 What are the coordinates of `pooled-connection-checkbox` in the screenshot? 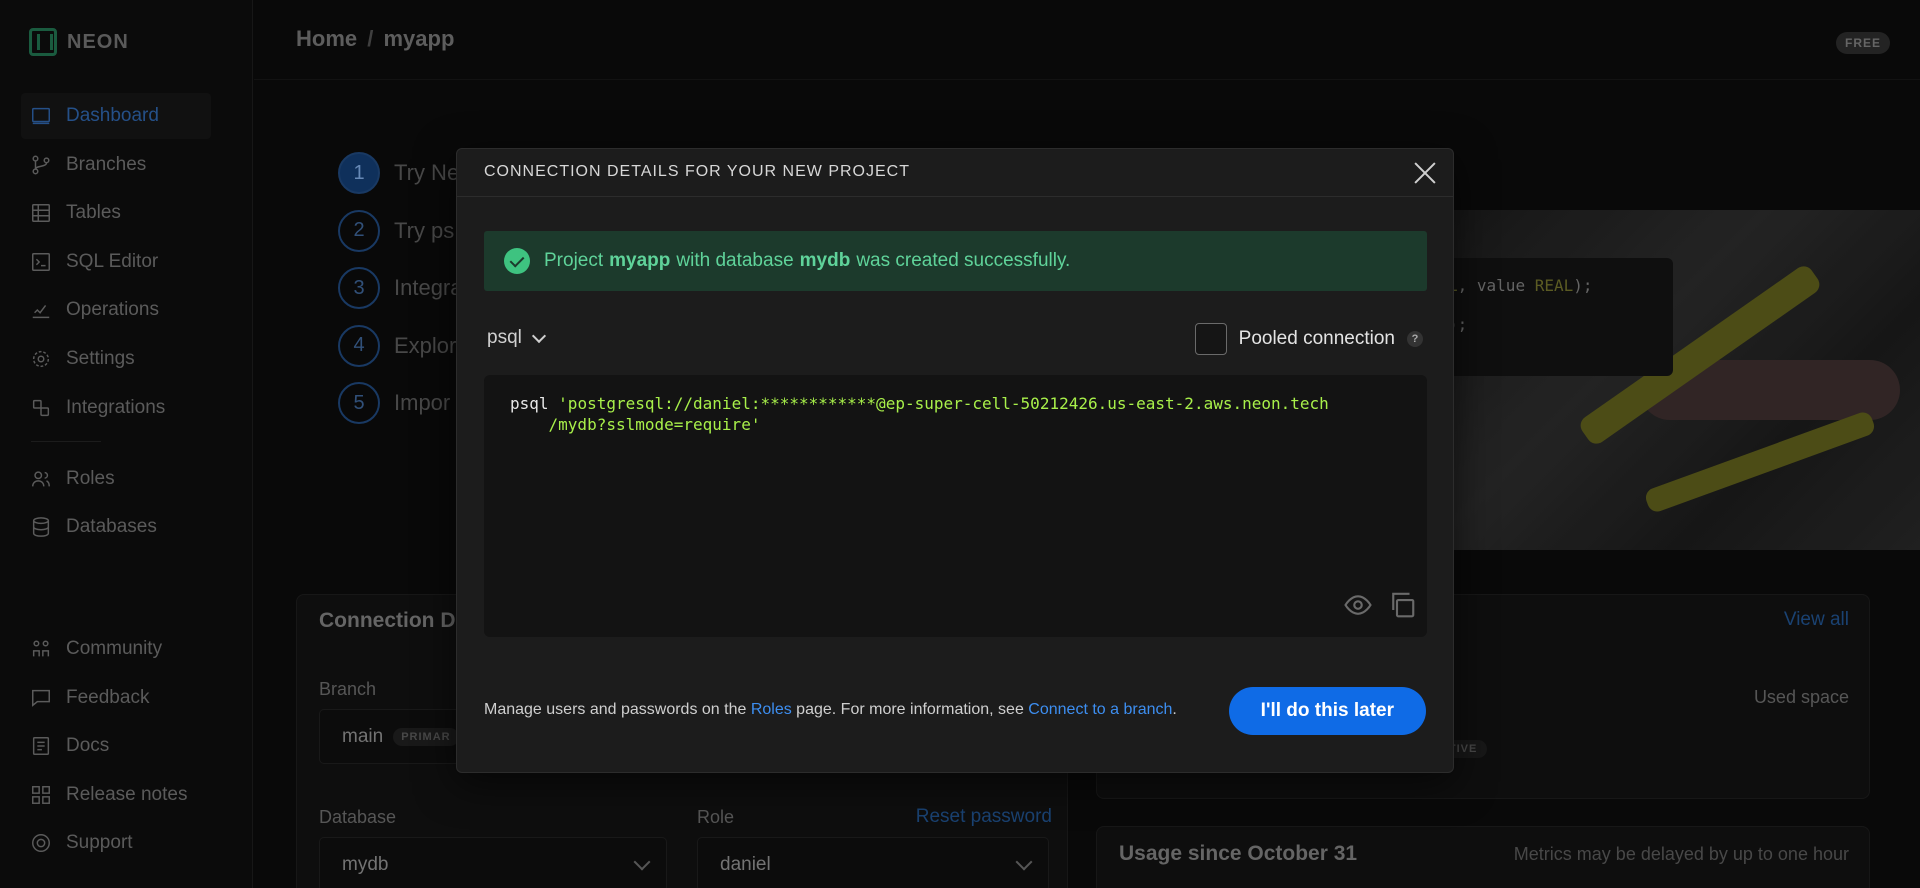 It's located at (1210, 339).